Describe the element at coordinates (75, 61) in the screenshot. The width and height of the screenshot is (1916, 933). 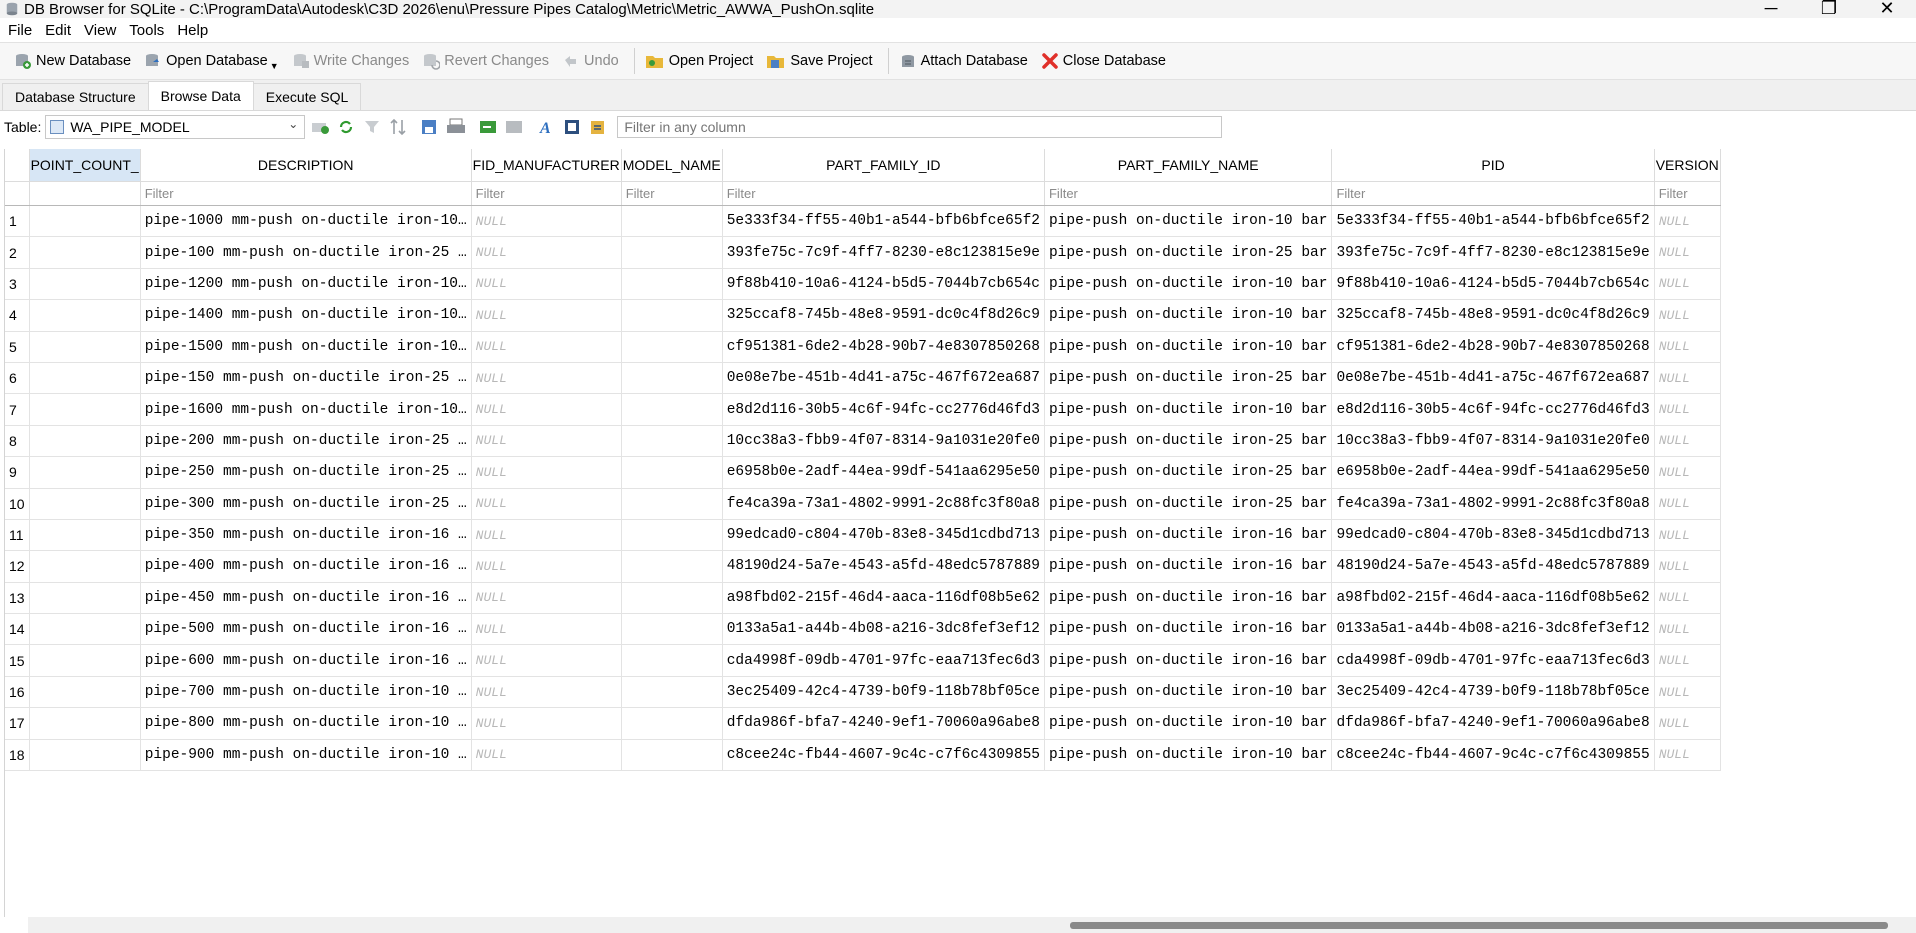
I see `new-database-button: New Database` at that location.